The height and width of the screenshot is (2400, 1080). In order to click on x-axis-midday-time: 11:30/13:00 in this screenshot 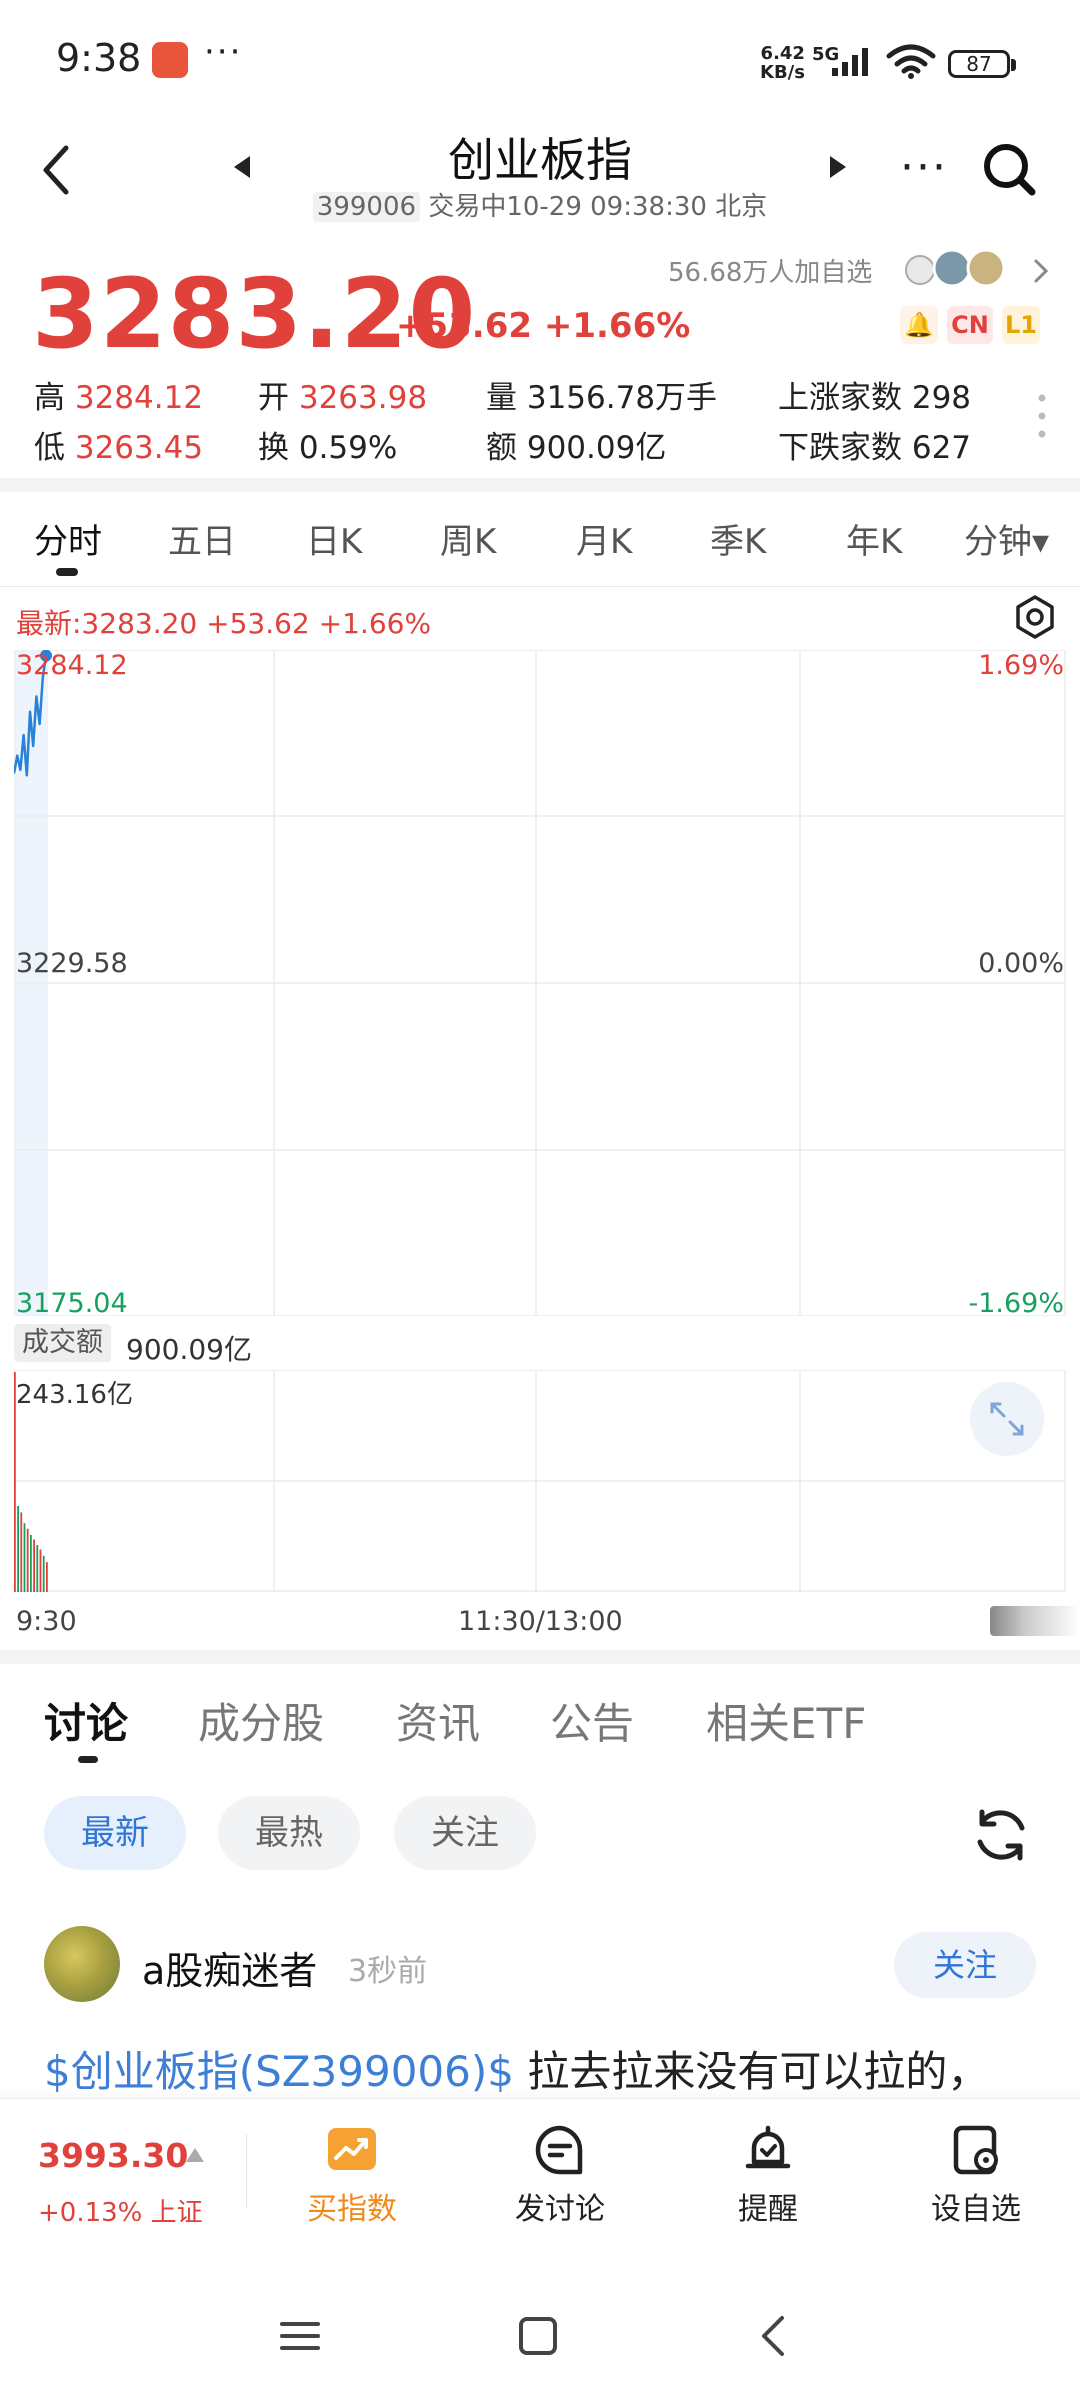, I will do `click(540, 1621)`.